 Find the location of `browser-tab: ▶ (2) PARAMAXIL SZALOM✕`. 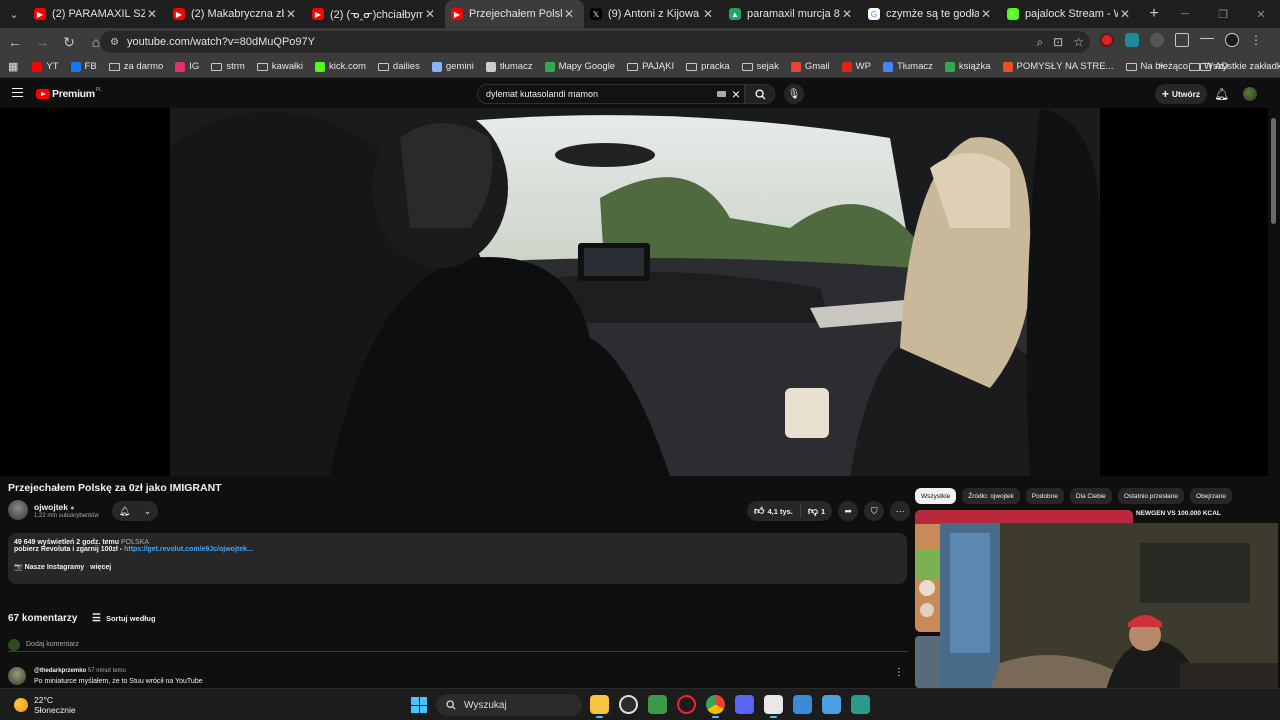

browser-tab: ▶ (2) PARAMAXIL SZALOM✕ is located at coordinates (97, 14).